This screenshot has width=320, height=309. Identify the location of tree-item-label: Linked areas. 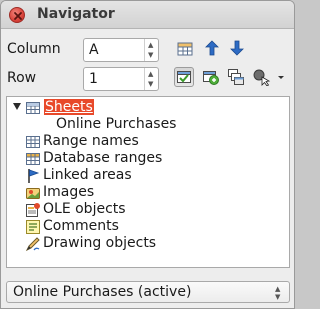
(87, 175).